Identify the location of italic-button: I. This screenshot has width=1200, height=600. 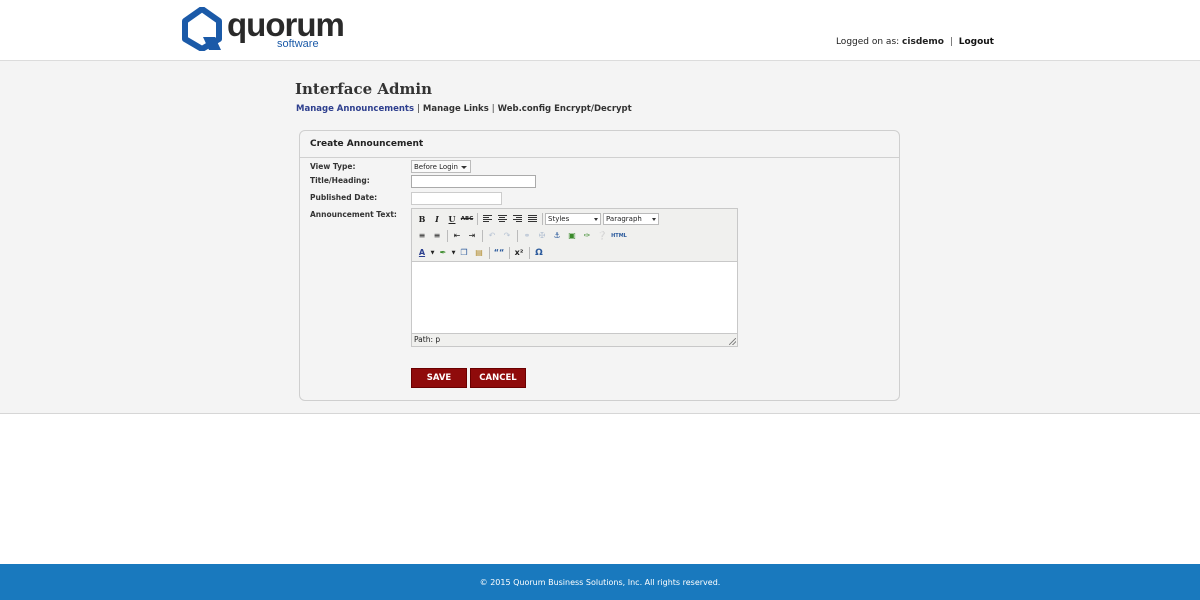
(437, 219).